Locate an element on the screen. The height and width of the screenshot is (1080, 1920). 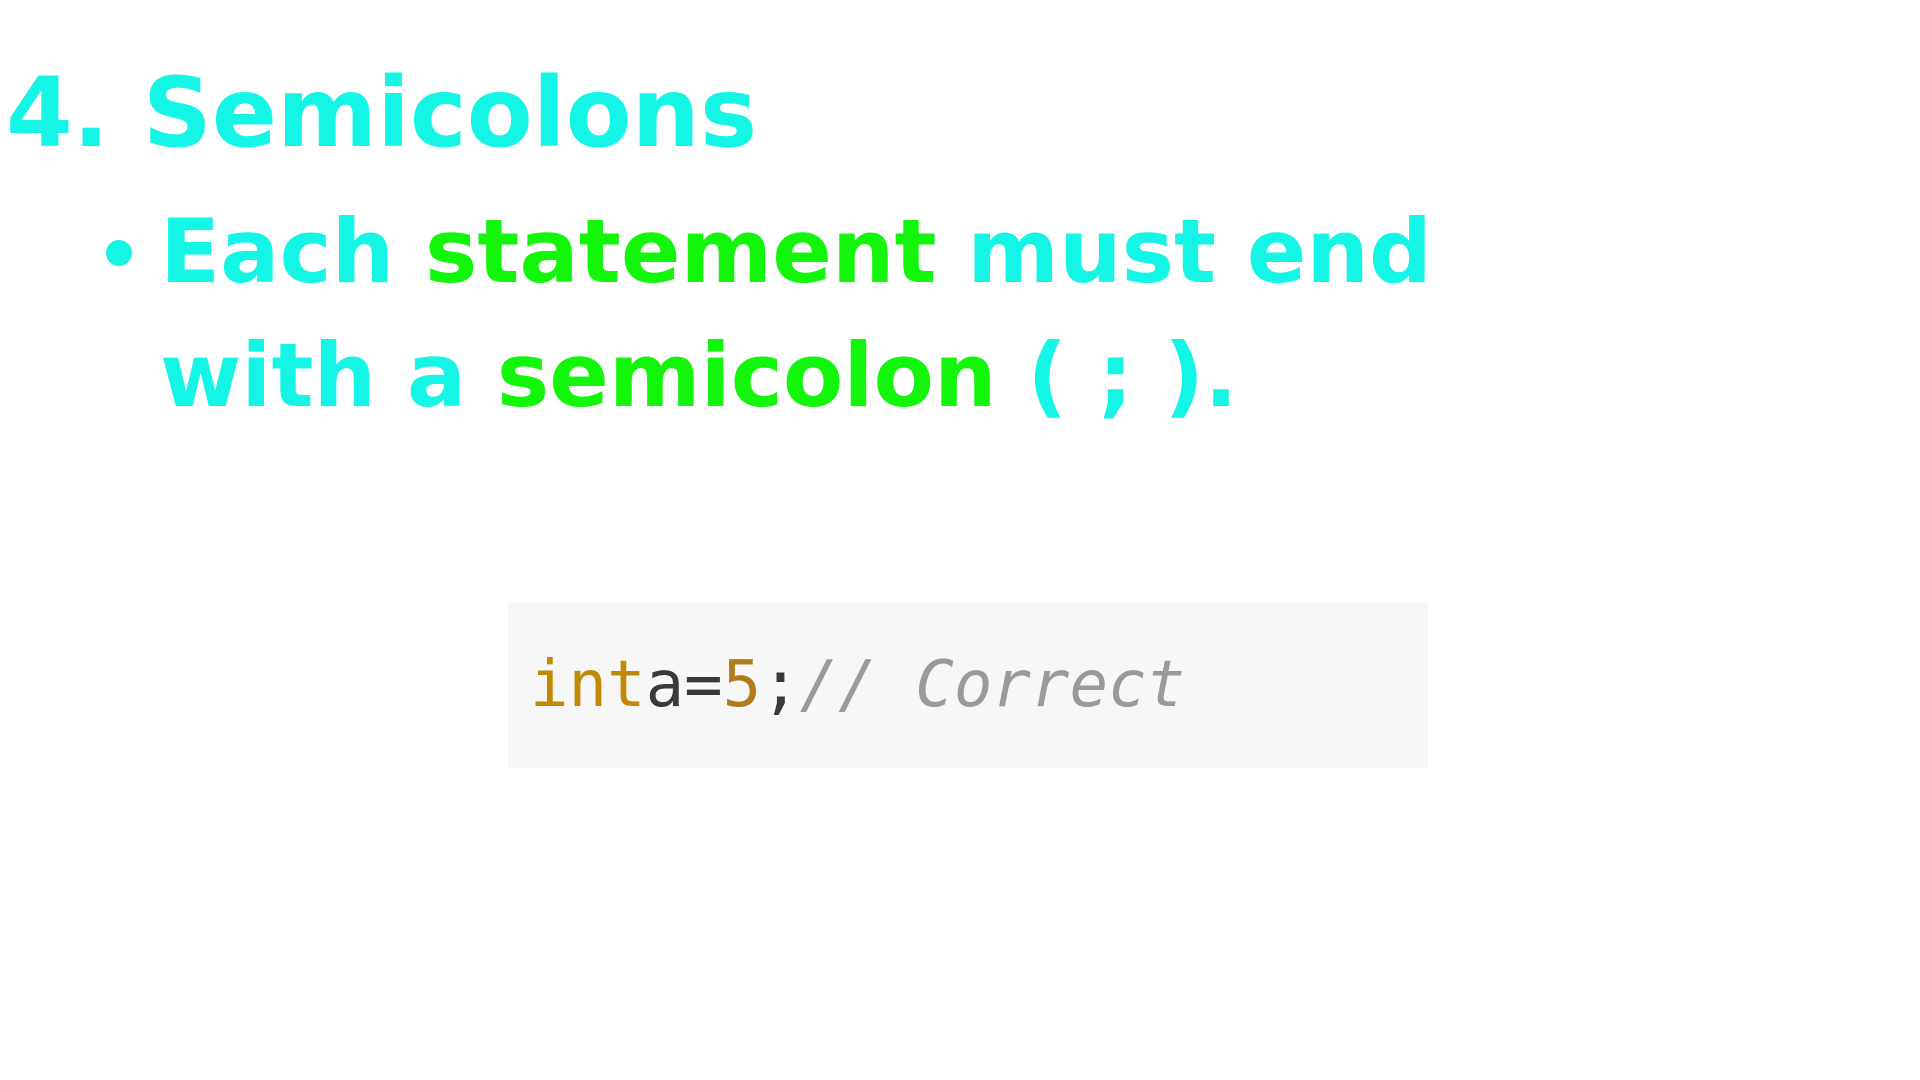
code-comment: // Correct is located at coordinates (992, 685).